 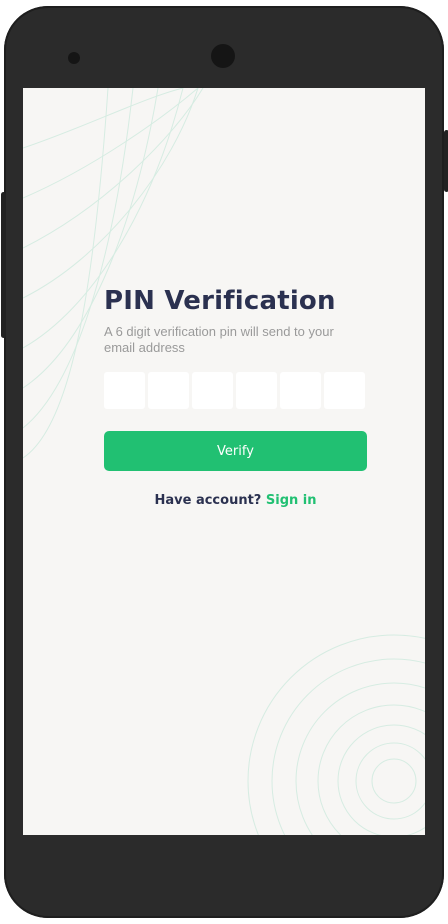 What do you see at coordinates (291, 500) in the screenshot?
I see `signin-link: Sign in` at bounding box center [291, 500].